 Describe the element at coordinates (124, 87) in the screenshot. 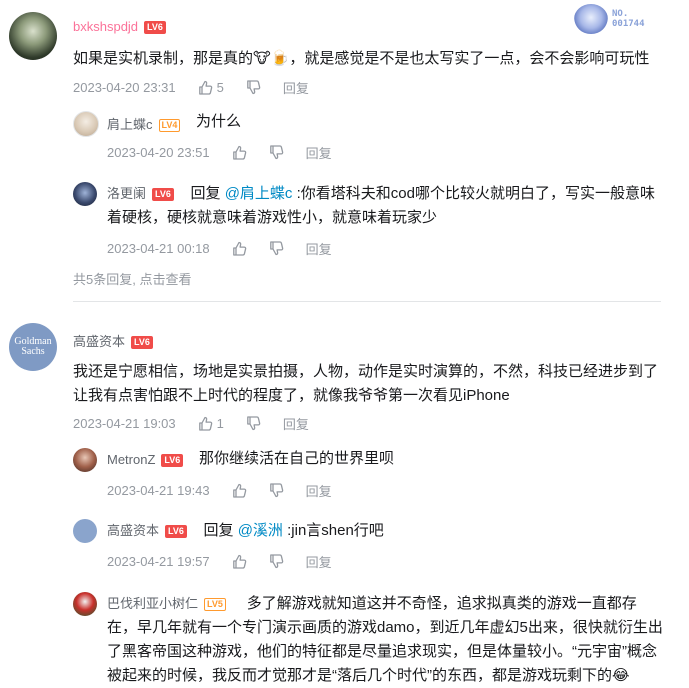

I see `timestamp: 2023-04-20 23:31` at that location.